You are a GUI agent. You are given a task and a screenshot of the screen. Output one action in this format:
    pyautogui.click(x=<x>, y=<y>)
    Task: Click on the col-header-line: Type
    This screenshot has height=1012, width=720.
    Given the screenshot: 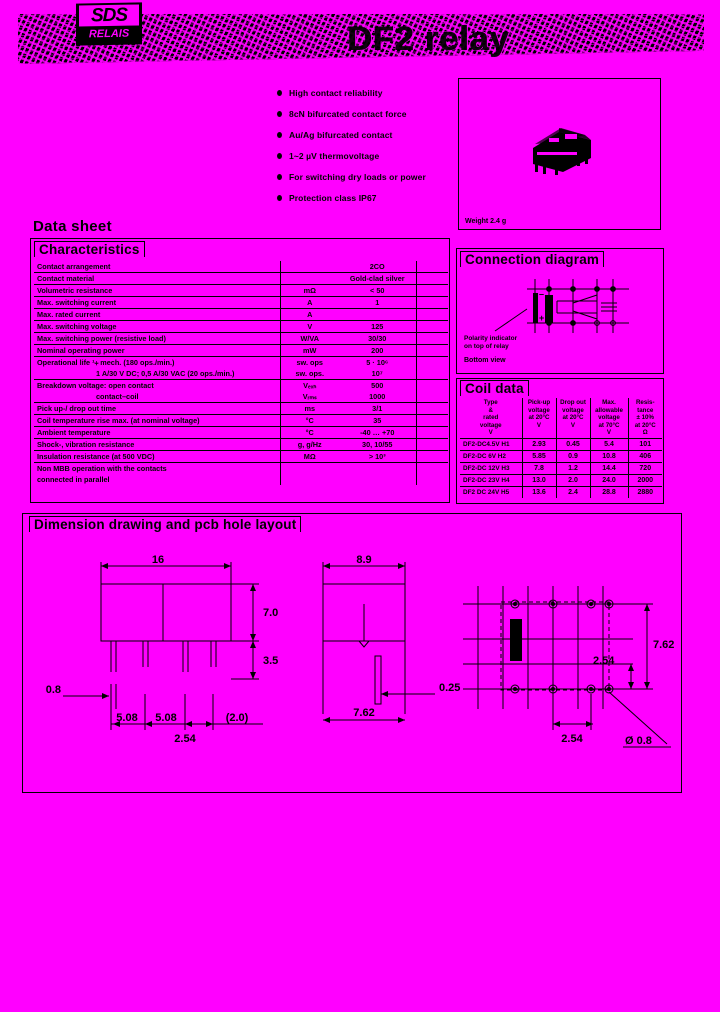 What is the action you would take?
    pyautogui.click(x=490, y=402)
    